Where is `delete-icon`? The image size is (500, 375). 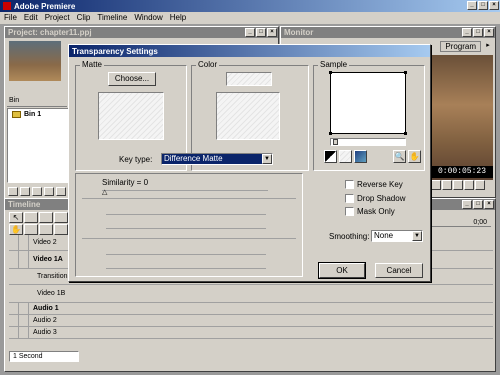
delete-icon is located at coordinates (61, 191).